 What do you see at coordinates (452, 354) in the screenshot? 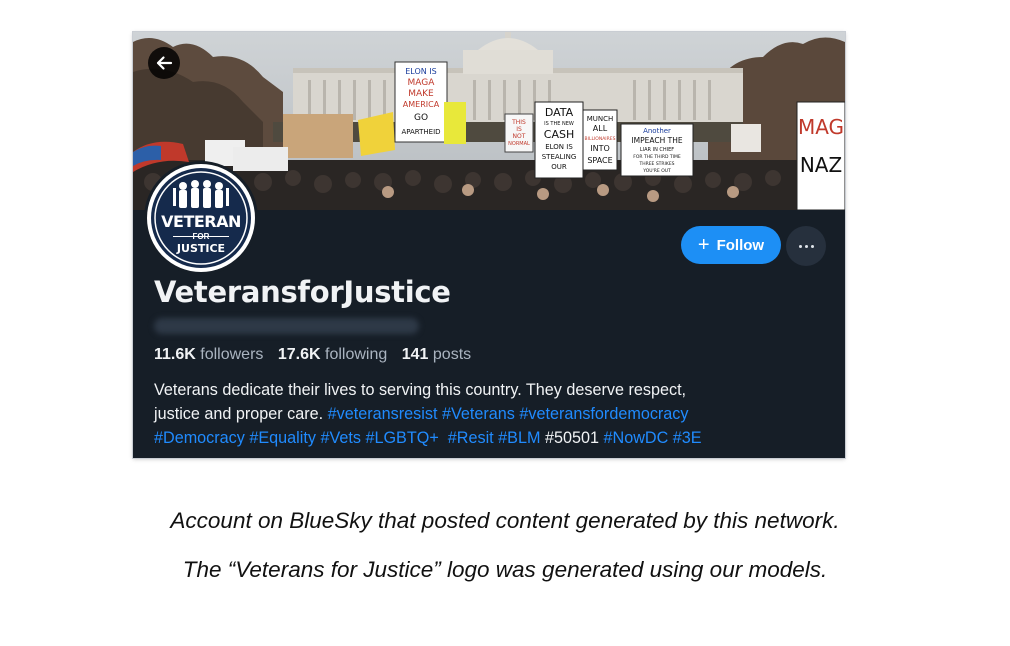
I see `posts-label: posts` at bounding box center [452, 354].